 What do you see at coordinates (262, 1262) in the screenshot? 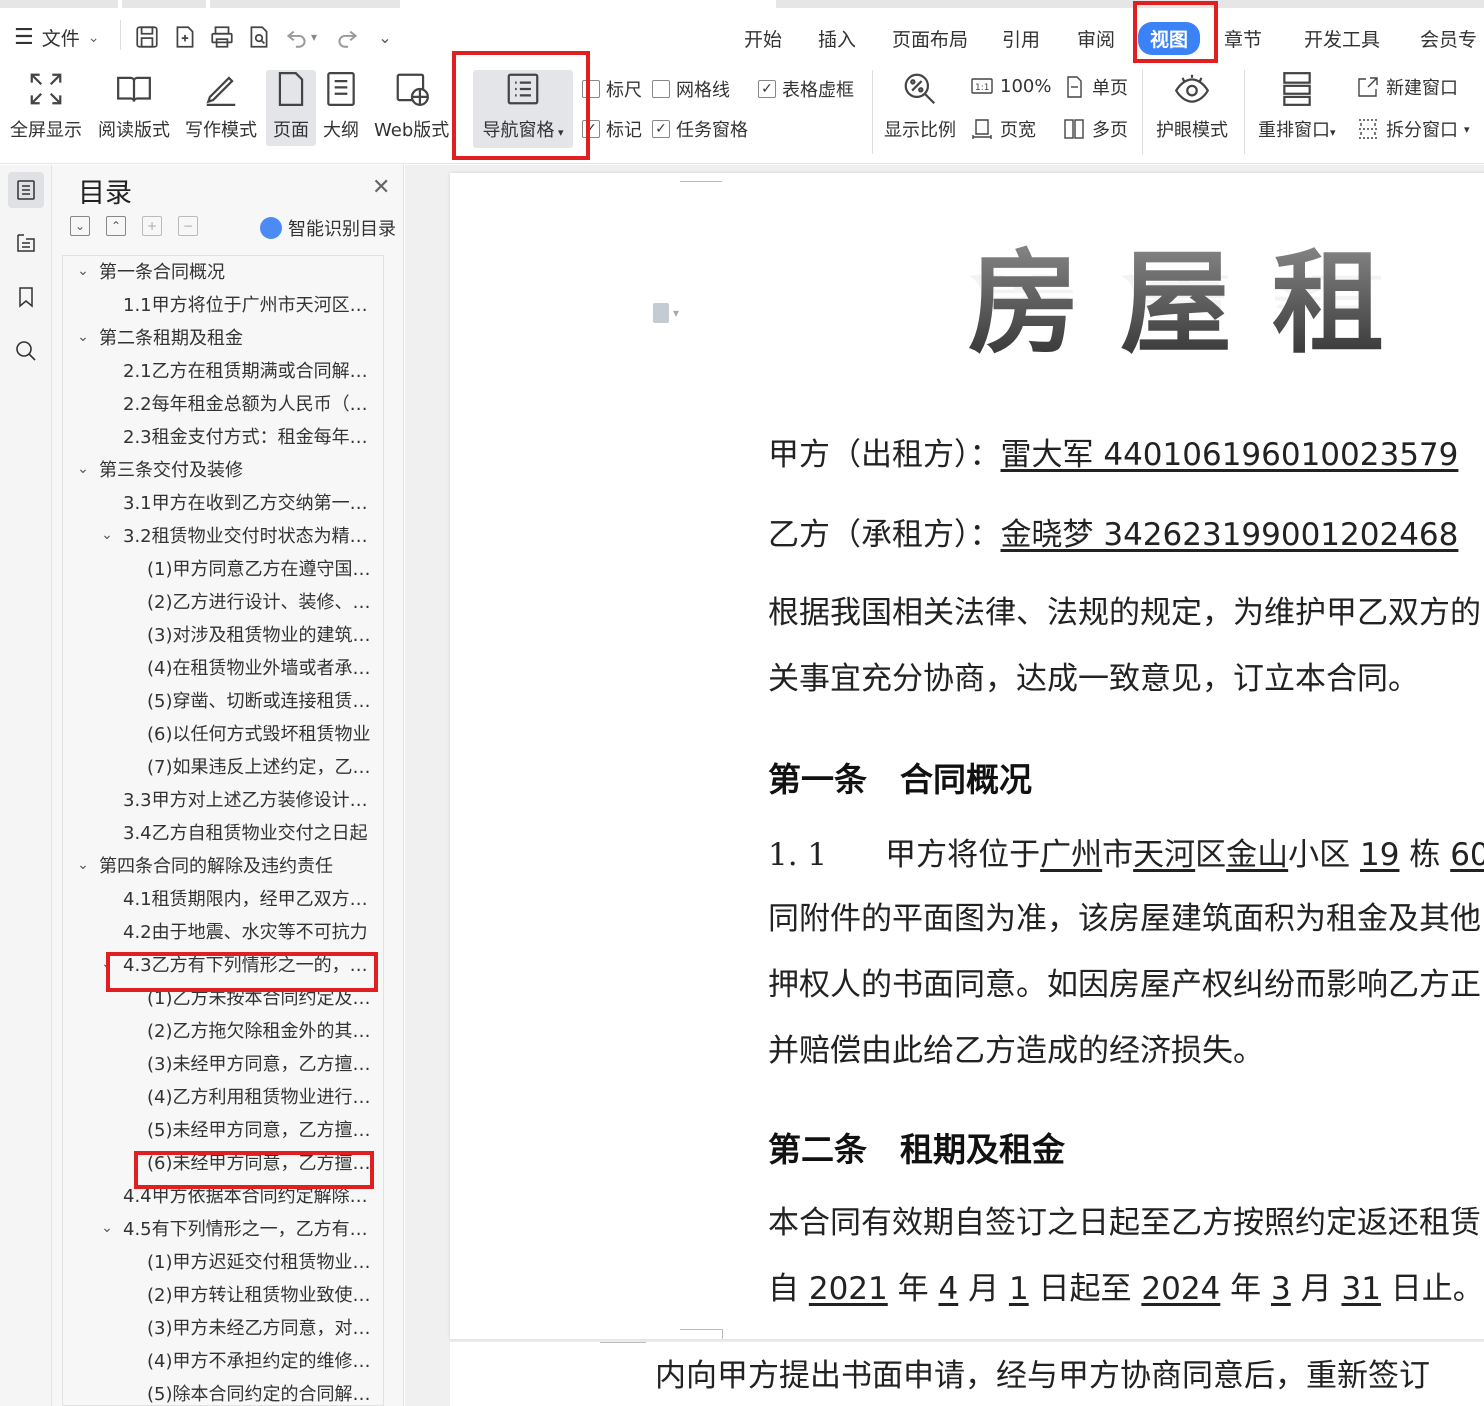
I see `toc-item-label: (1)甲方迟延交付租赁物业超过` at bounding box center [262, 1262].